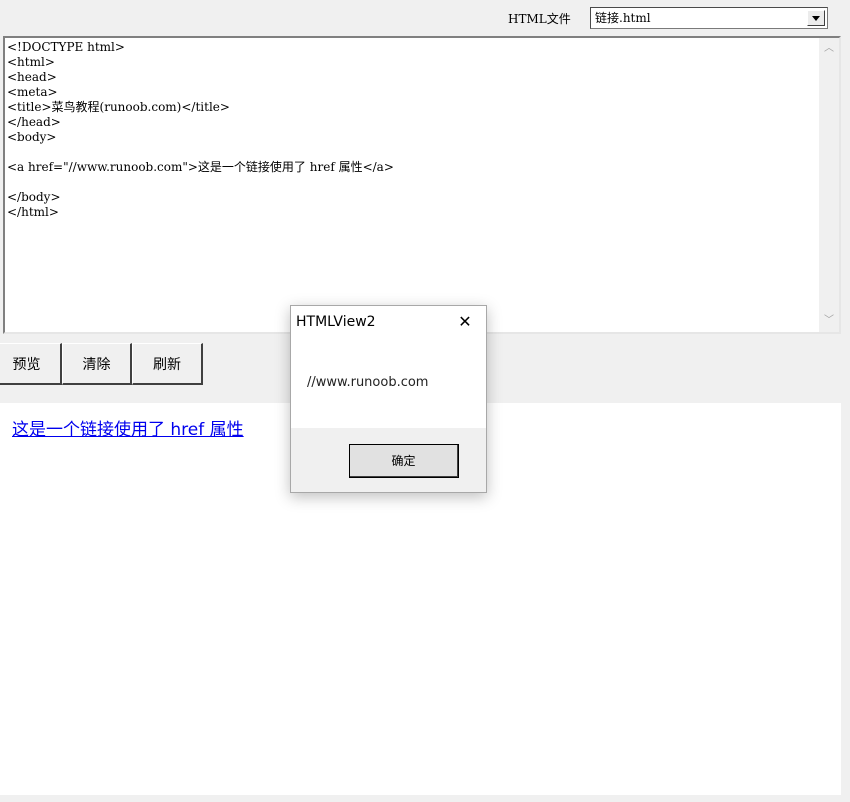 The width and height of the screenshot is (850, 802). I want to click on clear-button: 清除, so click(97, 364).